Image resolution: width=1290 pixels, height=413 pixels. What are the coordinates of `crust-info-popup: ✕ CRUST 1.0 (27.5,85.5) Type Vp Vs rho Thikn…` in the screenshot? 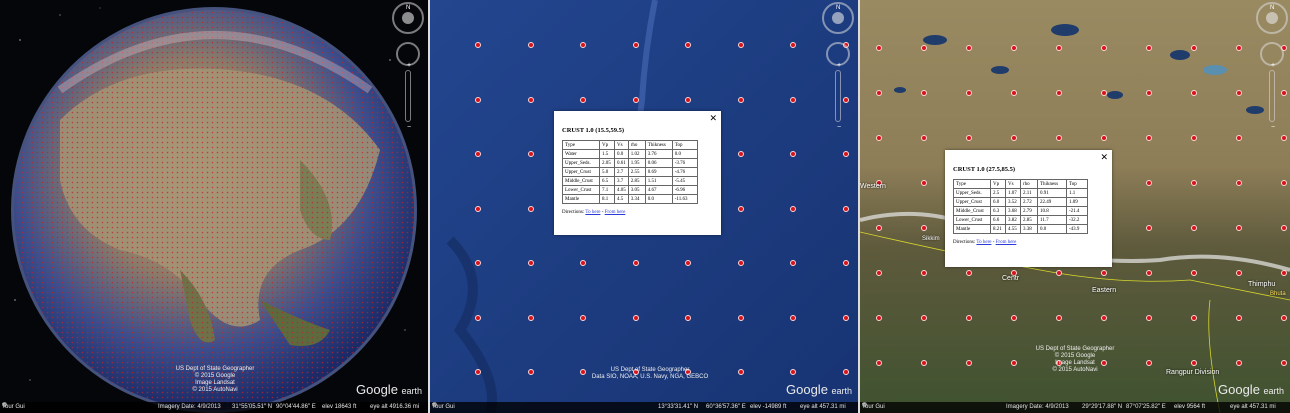 It's located at (1028, 208).